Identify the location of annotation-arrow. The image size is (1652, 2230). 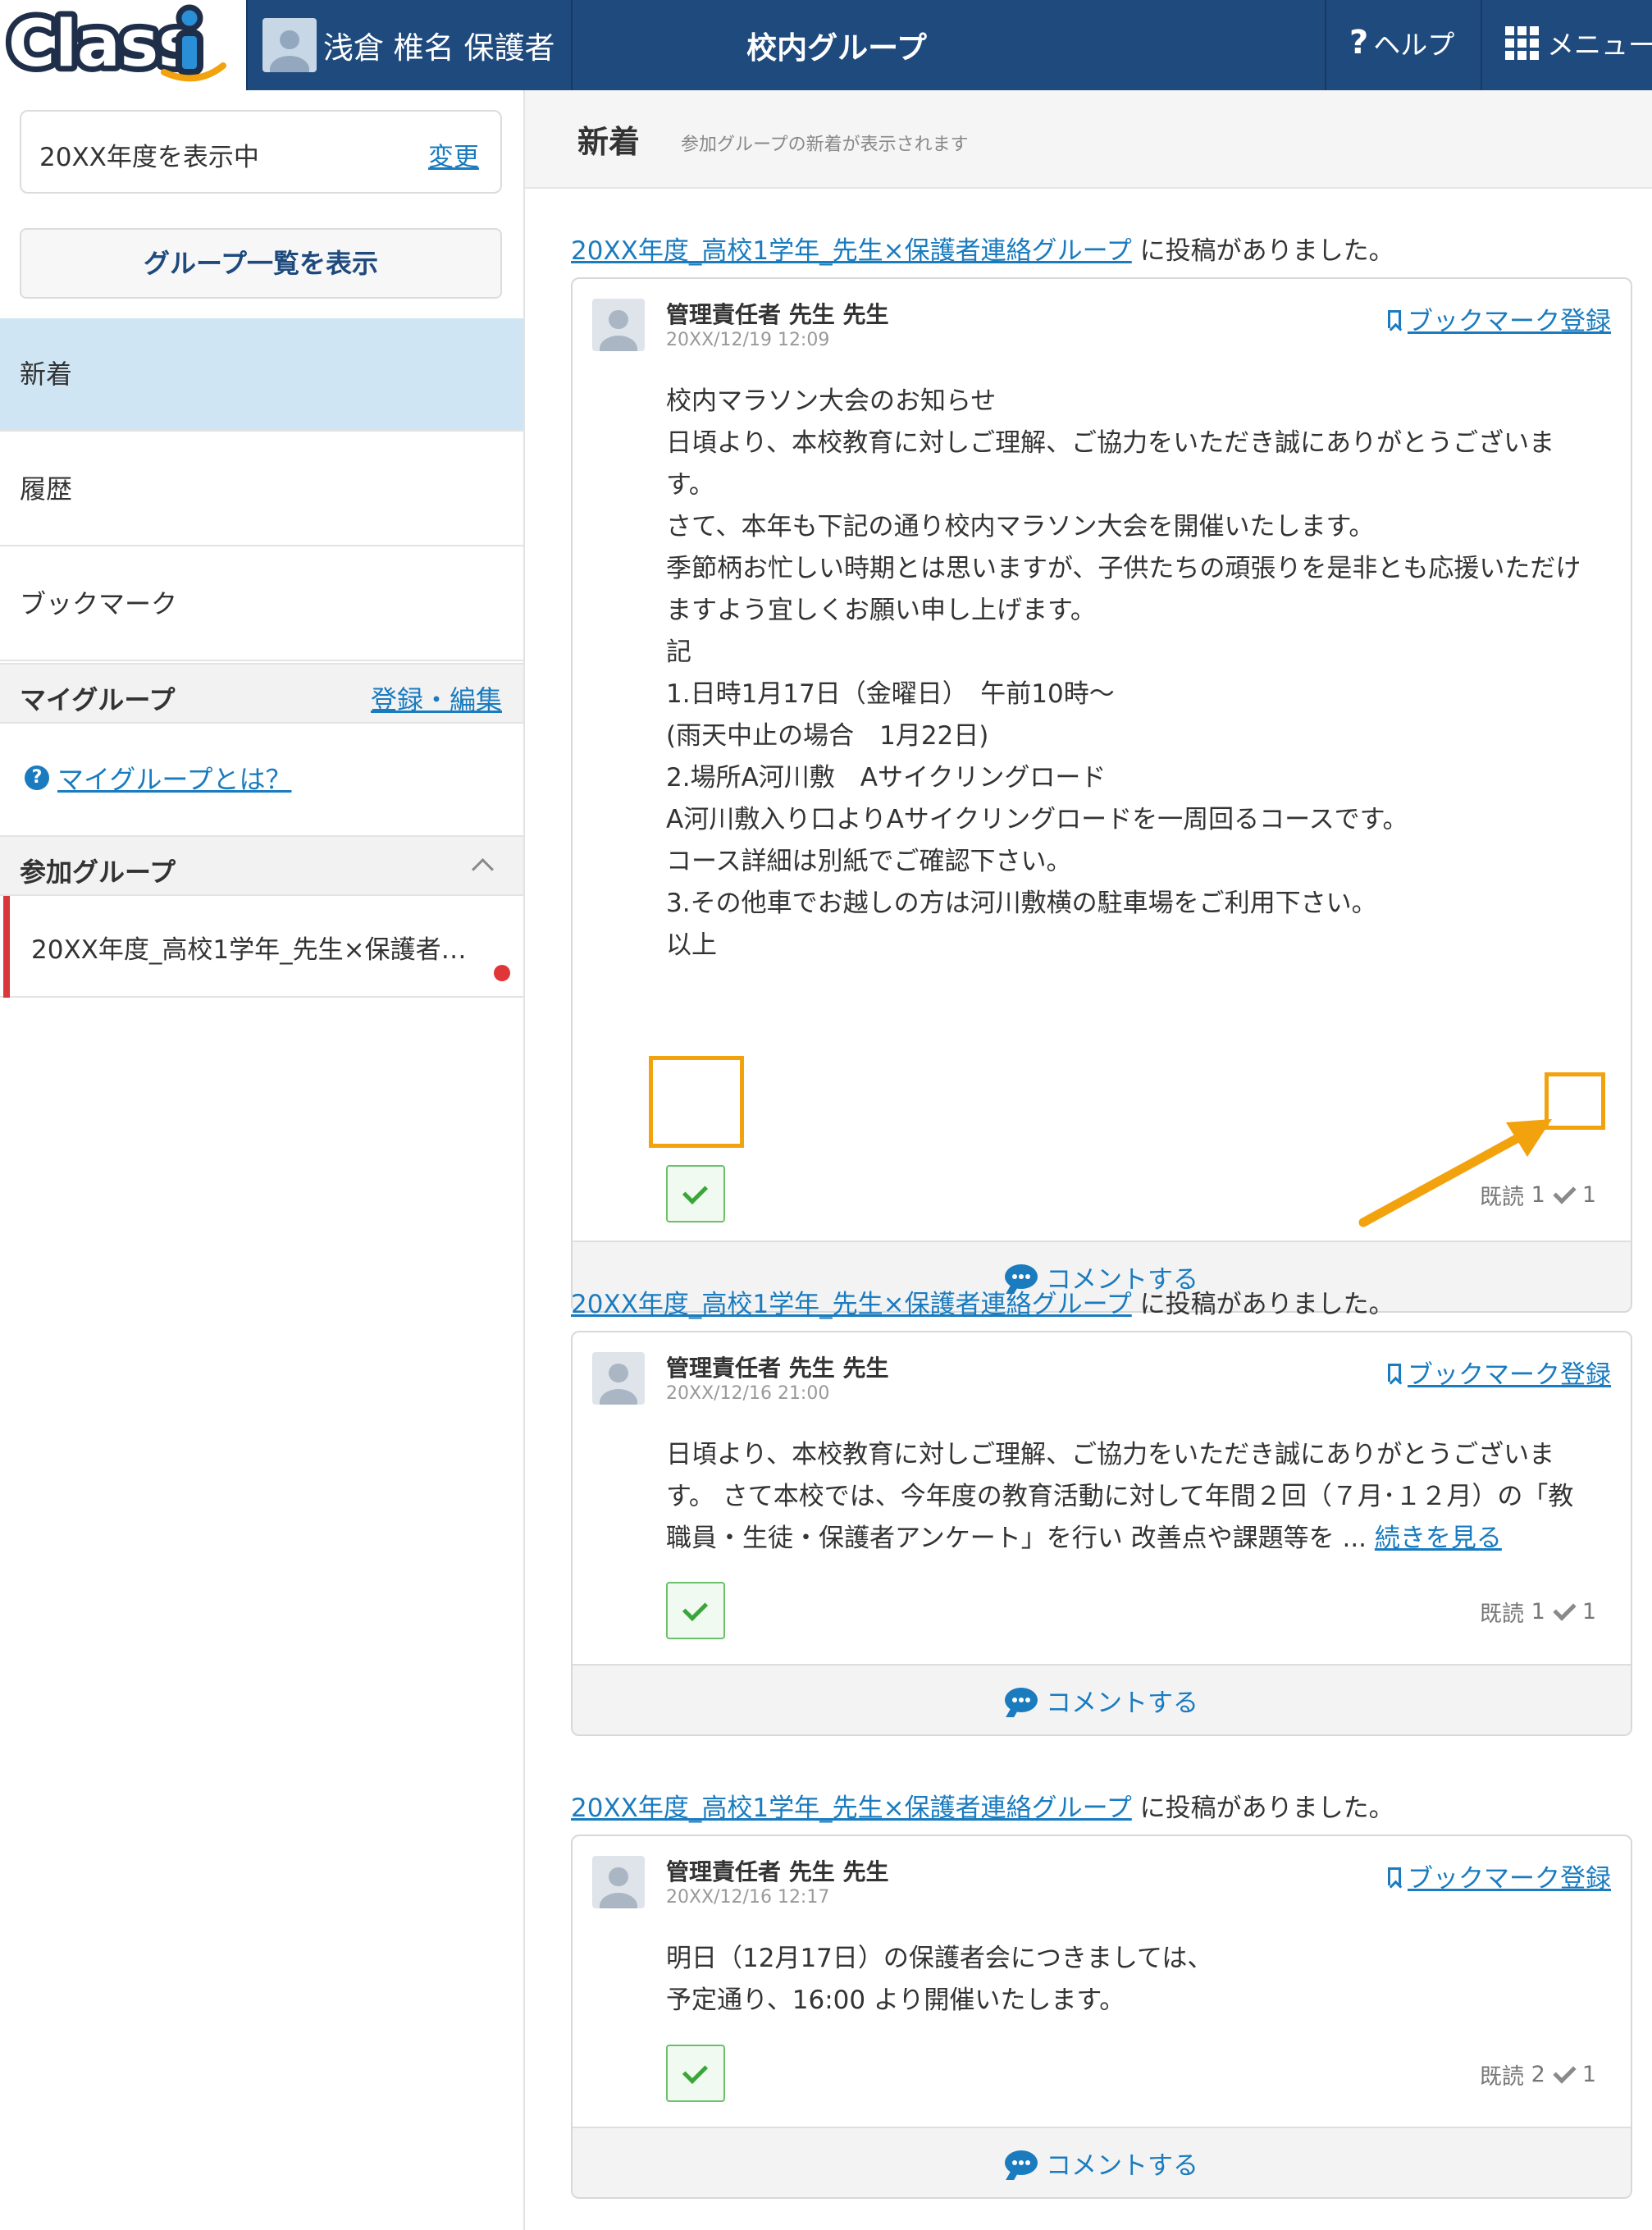
(1455, 1173).